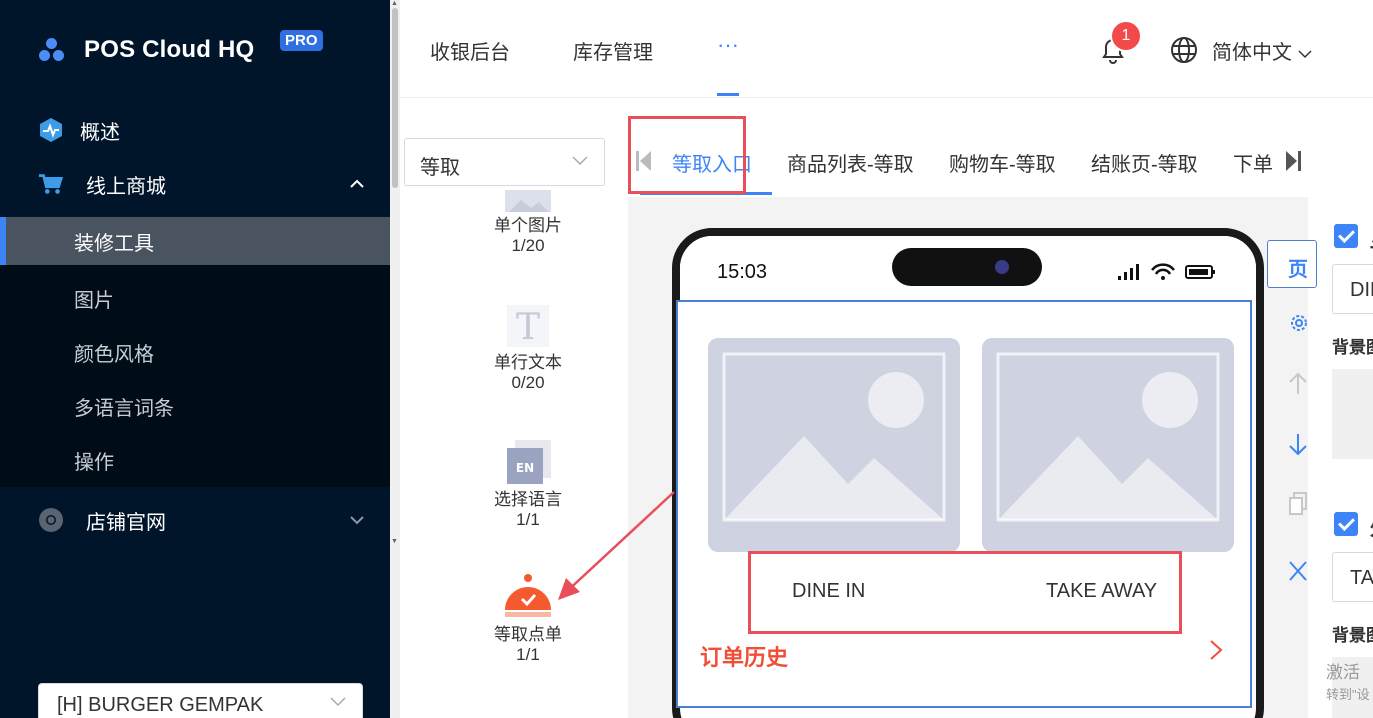 Image resolution: width=1373 pixels, height=718 pixels. I want to click on submenu-item-decoration-tool: 装修工具, so click(195, 241).